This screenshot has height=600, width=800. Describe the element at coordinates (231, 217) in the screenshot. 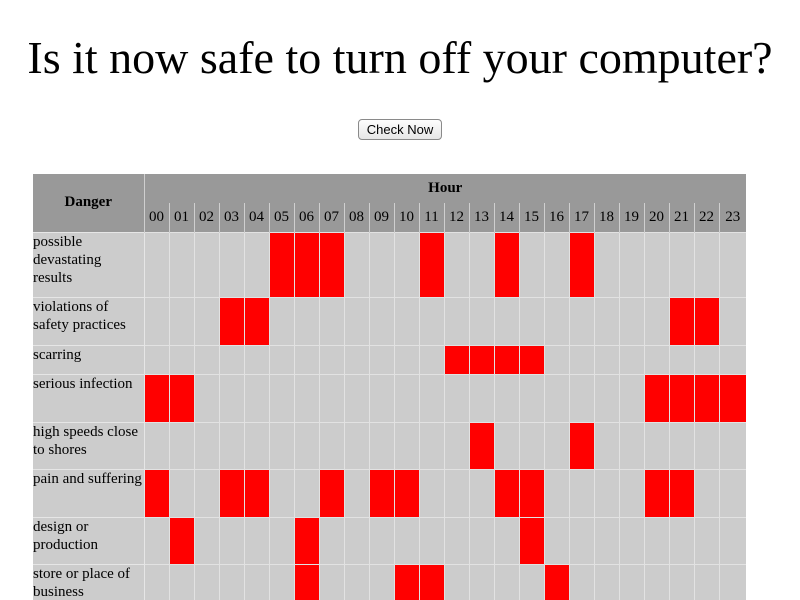

I see `hour-header-03: 03` at that location.